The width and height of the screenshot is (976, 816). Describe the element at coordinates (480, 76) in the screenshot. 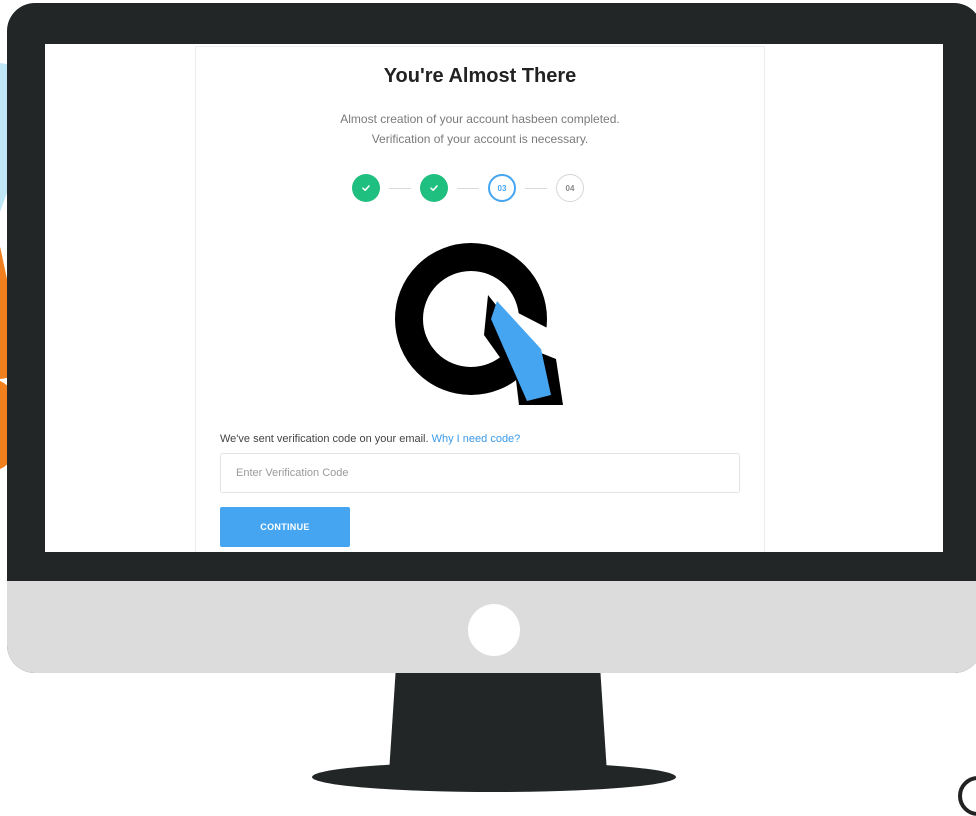

I see `page-title: You're Almost There` at that location.